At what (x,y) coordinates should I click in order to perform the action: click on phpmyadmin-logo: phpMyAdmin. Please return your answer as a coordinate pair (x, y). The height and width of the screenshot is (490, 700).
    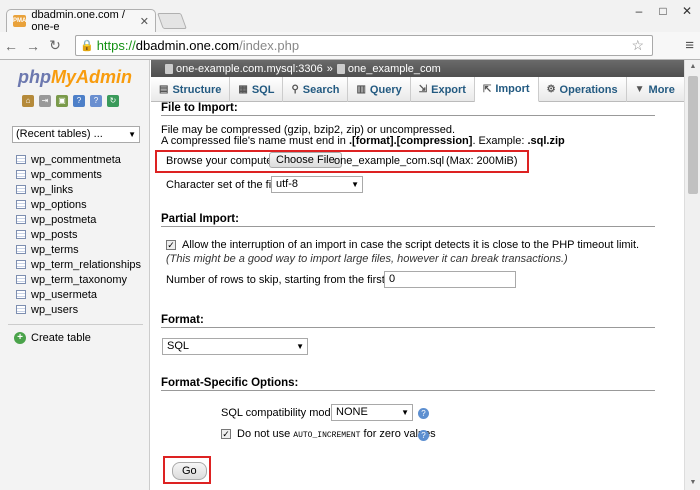
    Looking at the image, I should click on (75, 77).